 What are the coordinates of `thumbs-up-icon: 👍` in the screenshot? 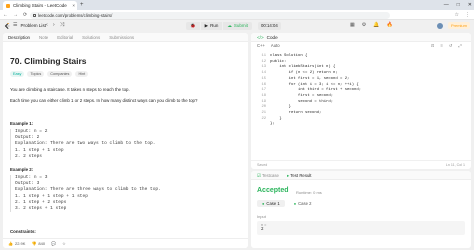 It's located at (10, 243).